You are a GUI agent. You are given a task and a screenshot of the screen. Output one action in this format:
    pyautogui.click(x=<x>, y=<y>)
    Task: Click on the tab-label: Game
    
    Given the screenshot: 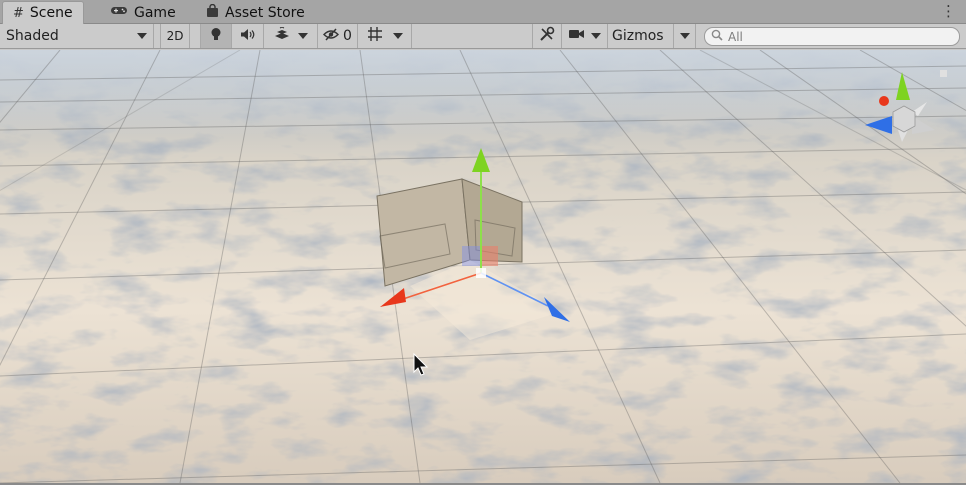 What is the action you would take?
    pyautogui.click(x=155, y=12)
    